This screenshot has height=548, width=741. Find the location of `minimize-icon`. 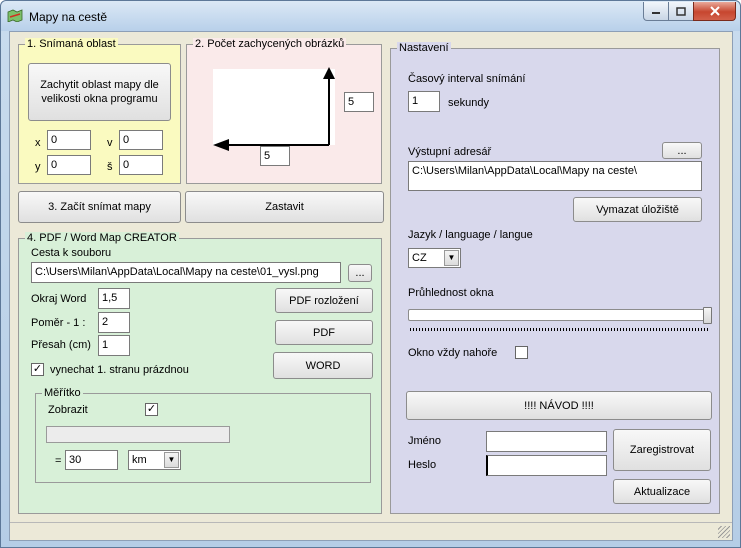

minimize-icon is located at coordinates (656, 13).